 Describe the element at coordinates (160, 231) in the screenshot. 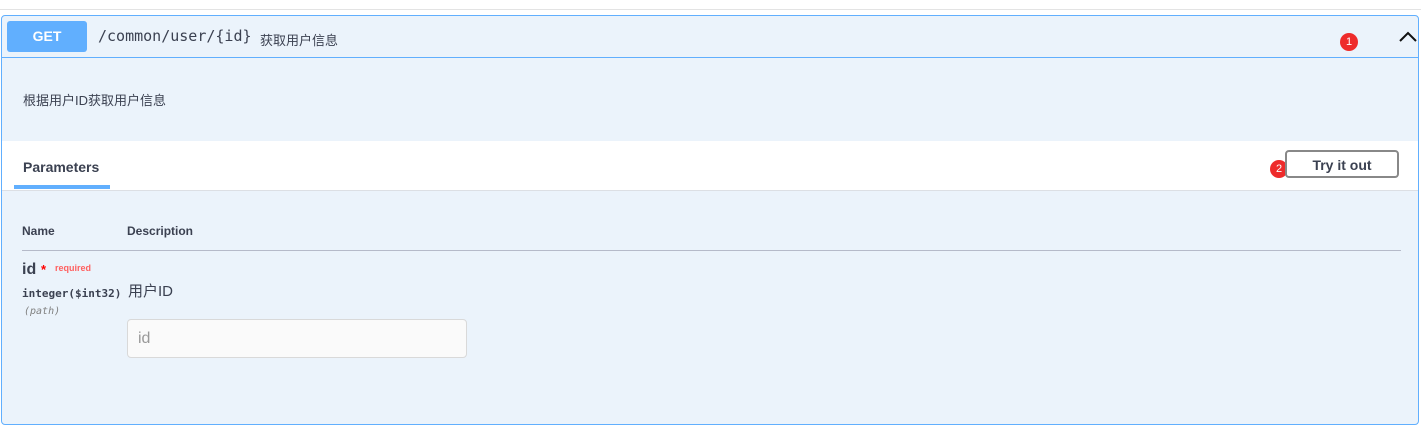

I see `column-header-description: Description` at that location.